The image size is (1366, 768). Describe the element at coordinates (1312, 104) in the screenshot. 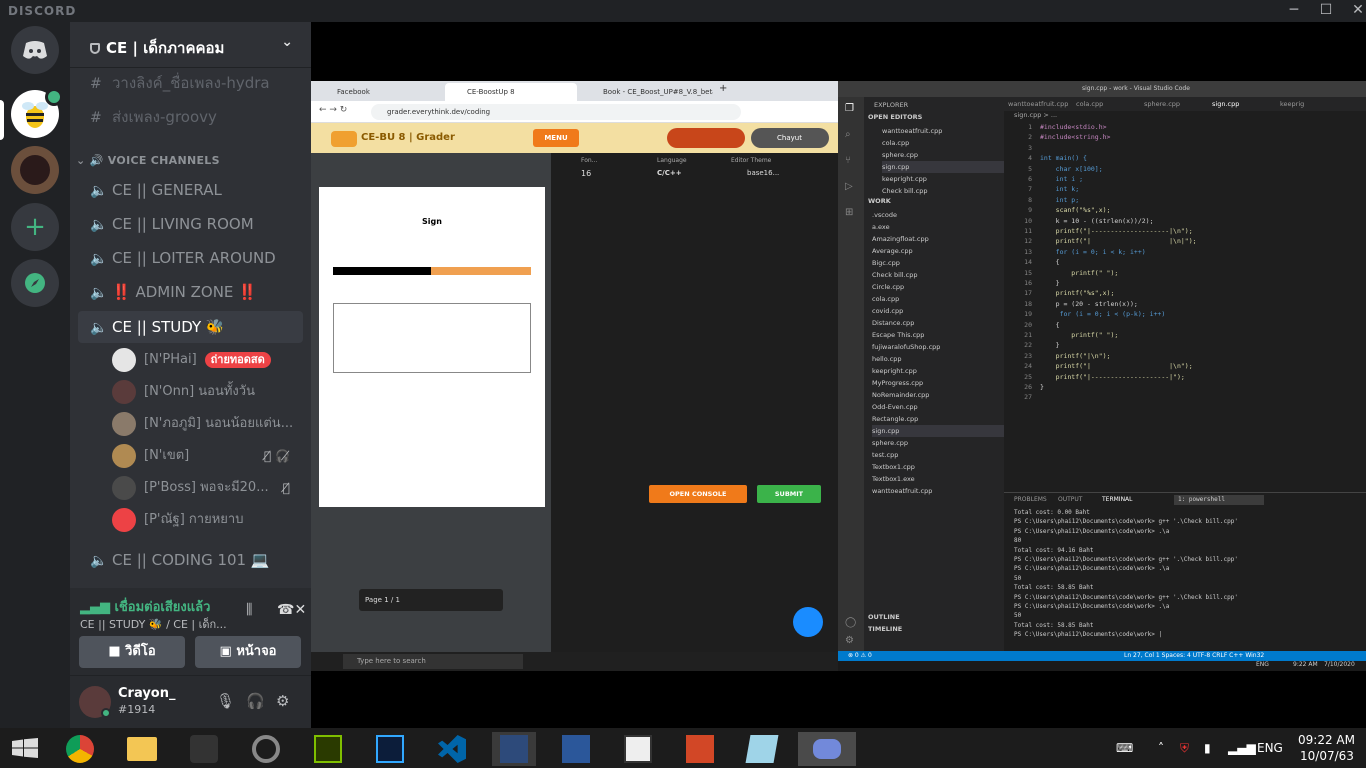

I see `editor-tab: keeprig` at that location.